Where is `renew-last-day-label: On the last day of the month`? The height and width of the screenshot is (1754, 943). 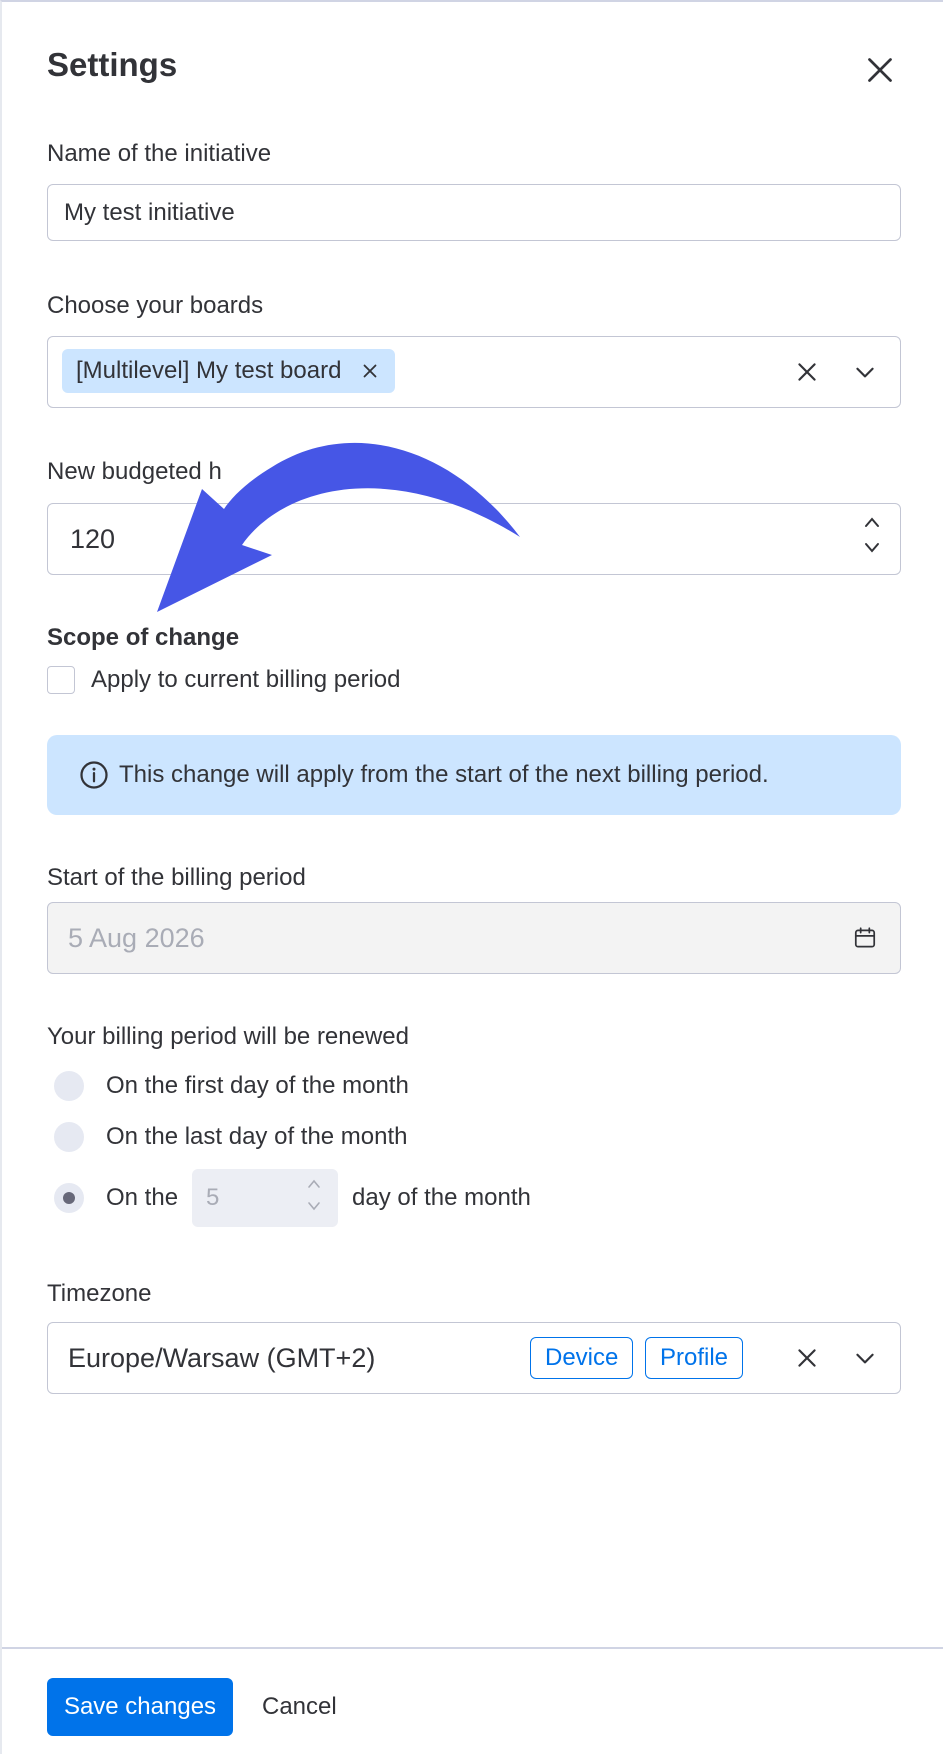
renew-last-day-label: On the last day of the month is located at coordinates (257, 1136).